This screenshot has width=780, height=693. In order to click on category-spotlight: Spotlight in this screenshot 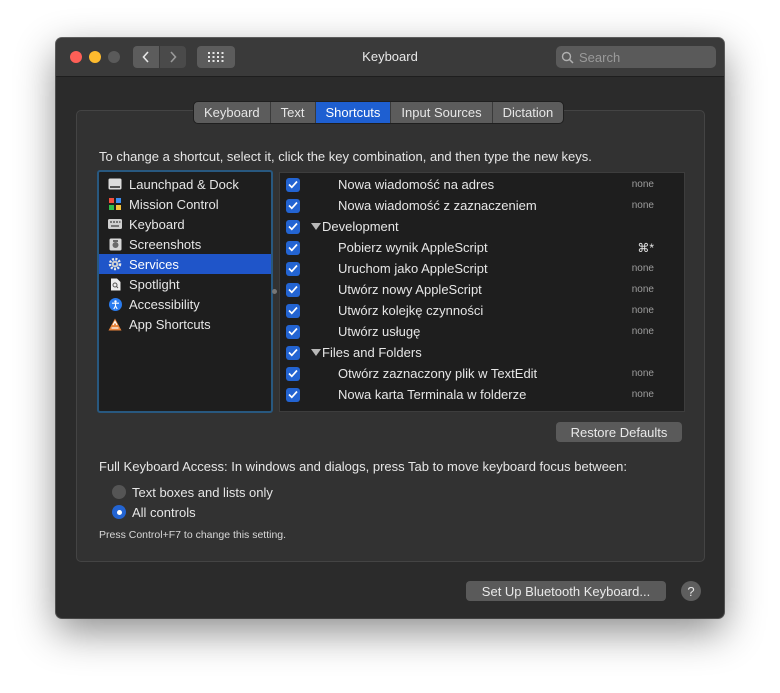, I will do `click(185, 284)`.